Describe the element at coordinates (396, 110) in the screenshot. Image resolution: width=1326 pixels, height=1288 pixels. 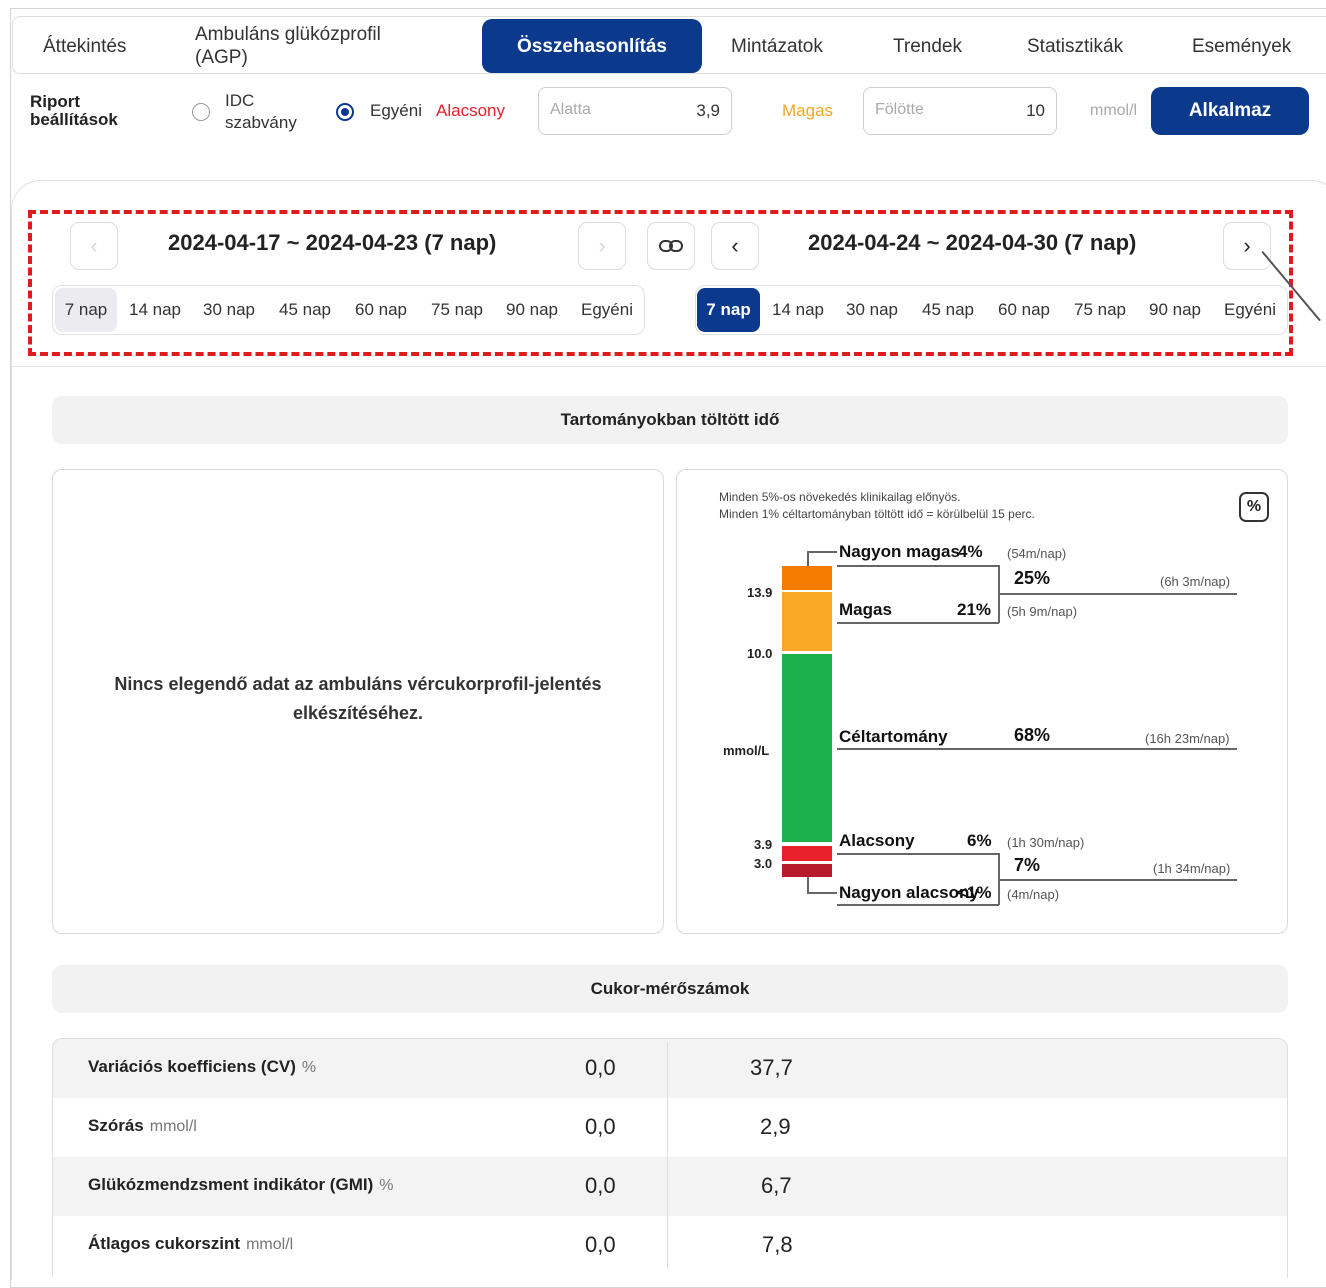
I see `custom-label: Egyéni` at that location.